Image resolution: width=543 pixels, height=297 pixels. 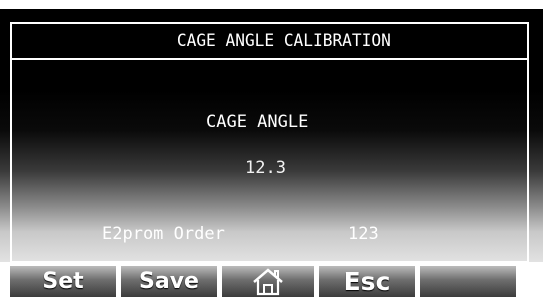 I want to click on esc-button-label: Esc, so click(x=367, y=281).